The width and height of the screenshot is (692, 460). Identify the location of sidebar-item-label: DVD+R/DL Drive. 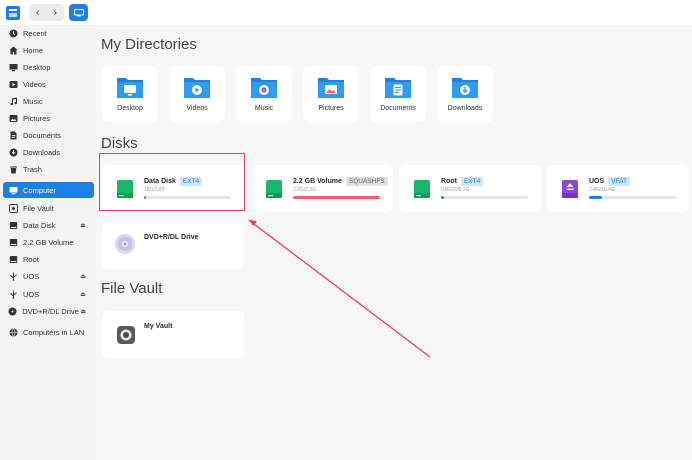
(50, 311).